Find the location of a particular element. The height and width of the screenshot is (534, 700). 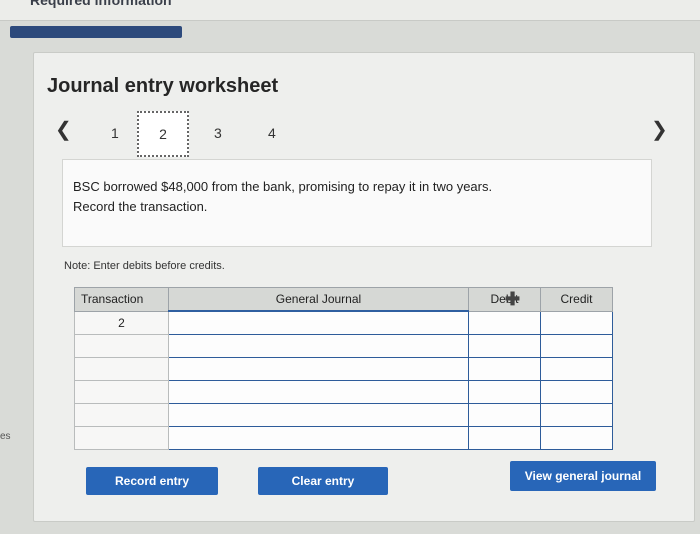

col-transaction: Transaction is located at coordinates (121, 299).